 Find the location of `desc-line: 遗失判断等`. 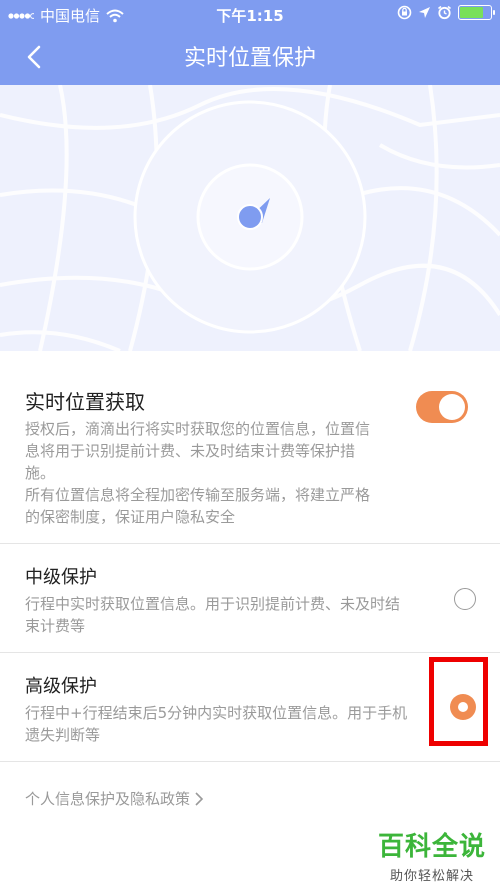

desc-line: 遗失判断等 is located at coordinates (63, 735).